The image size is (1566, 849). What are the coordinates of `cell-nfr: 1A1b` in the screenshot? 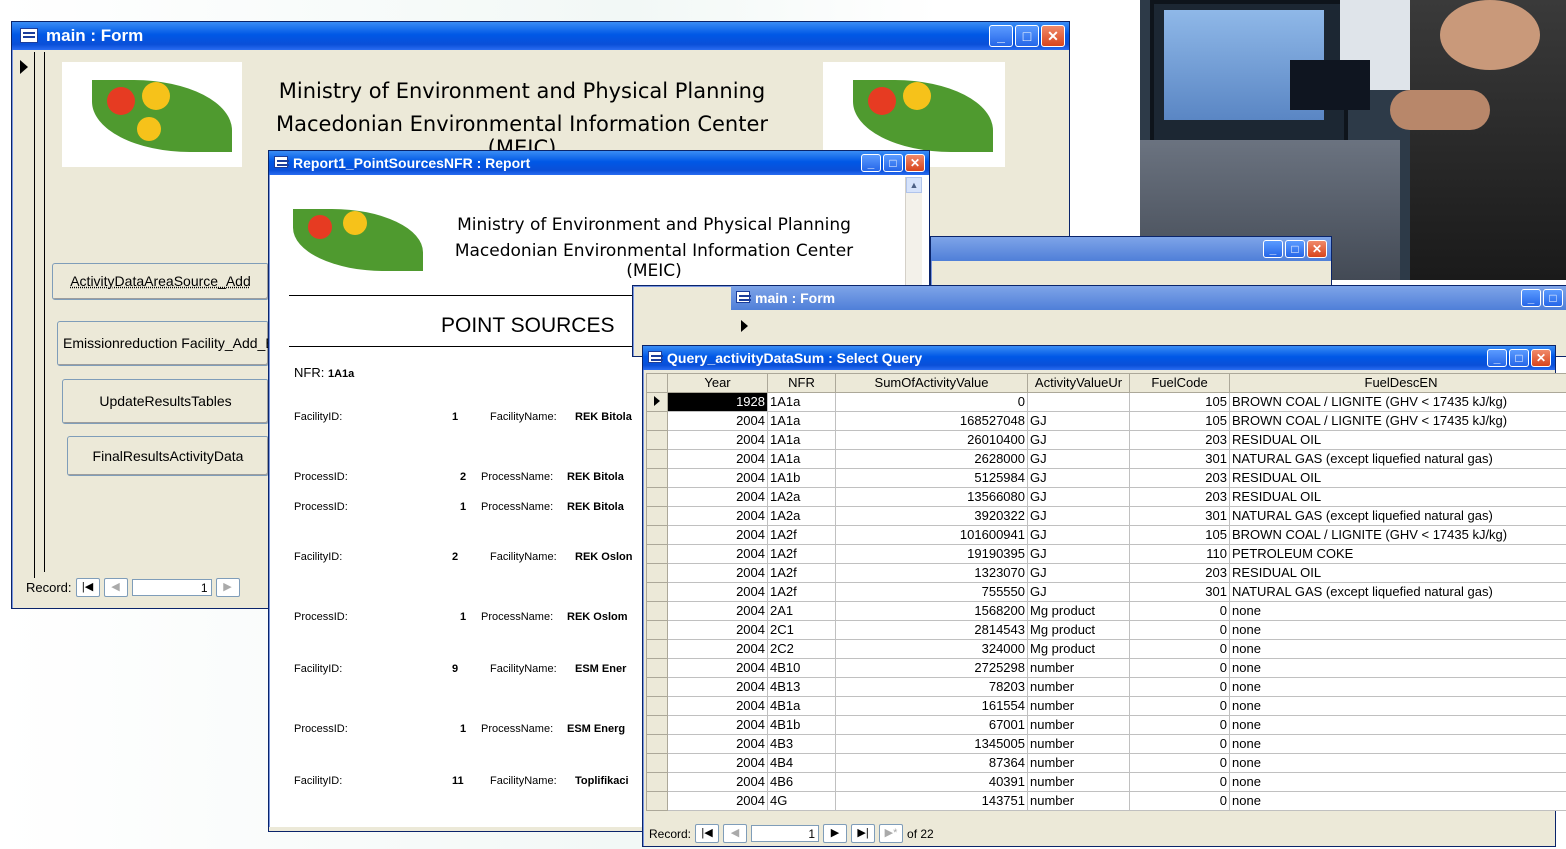 It's located at (801, 478).